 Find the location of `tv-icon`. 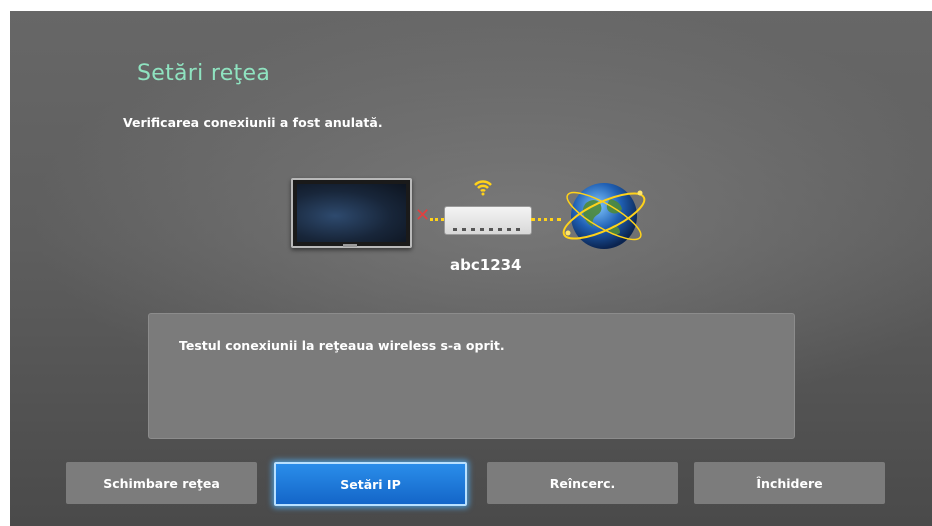

tv-icon is located at coordinates (351, 213).